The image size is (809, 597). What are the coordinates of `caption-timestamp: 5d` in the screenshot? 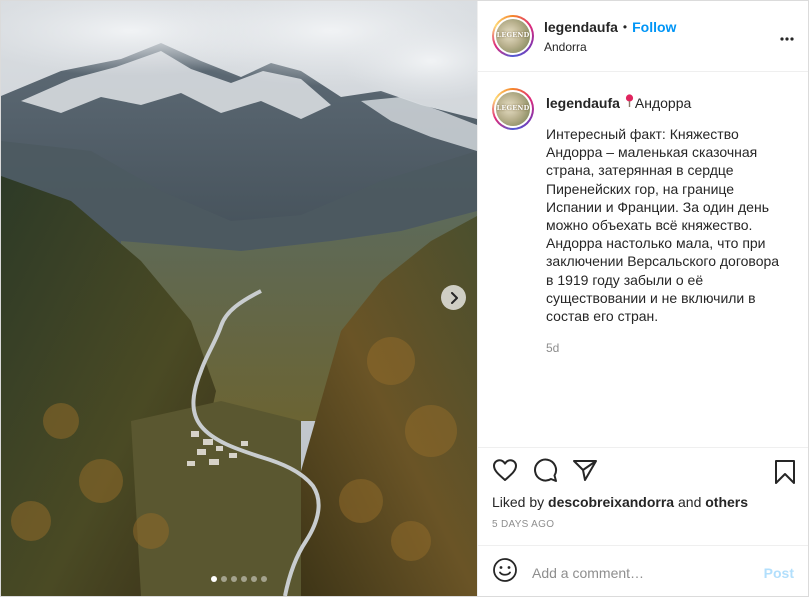 It's located at (666, 348).